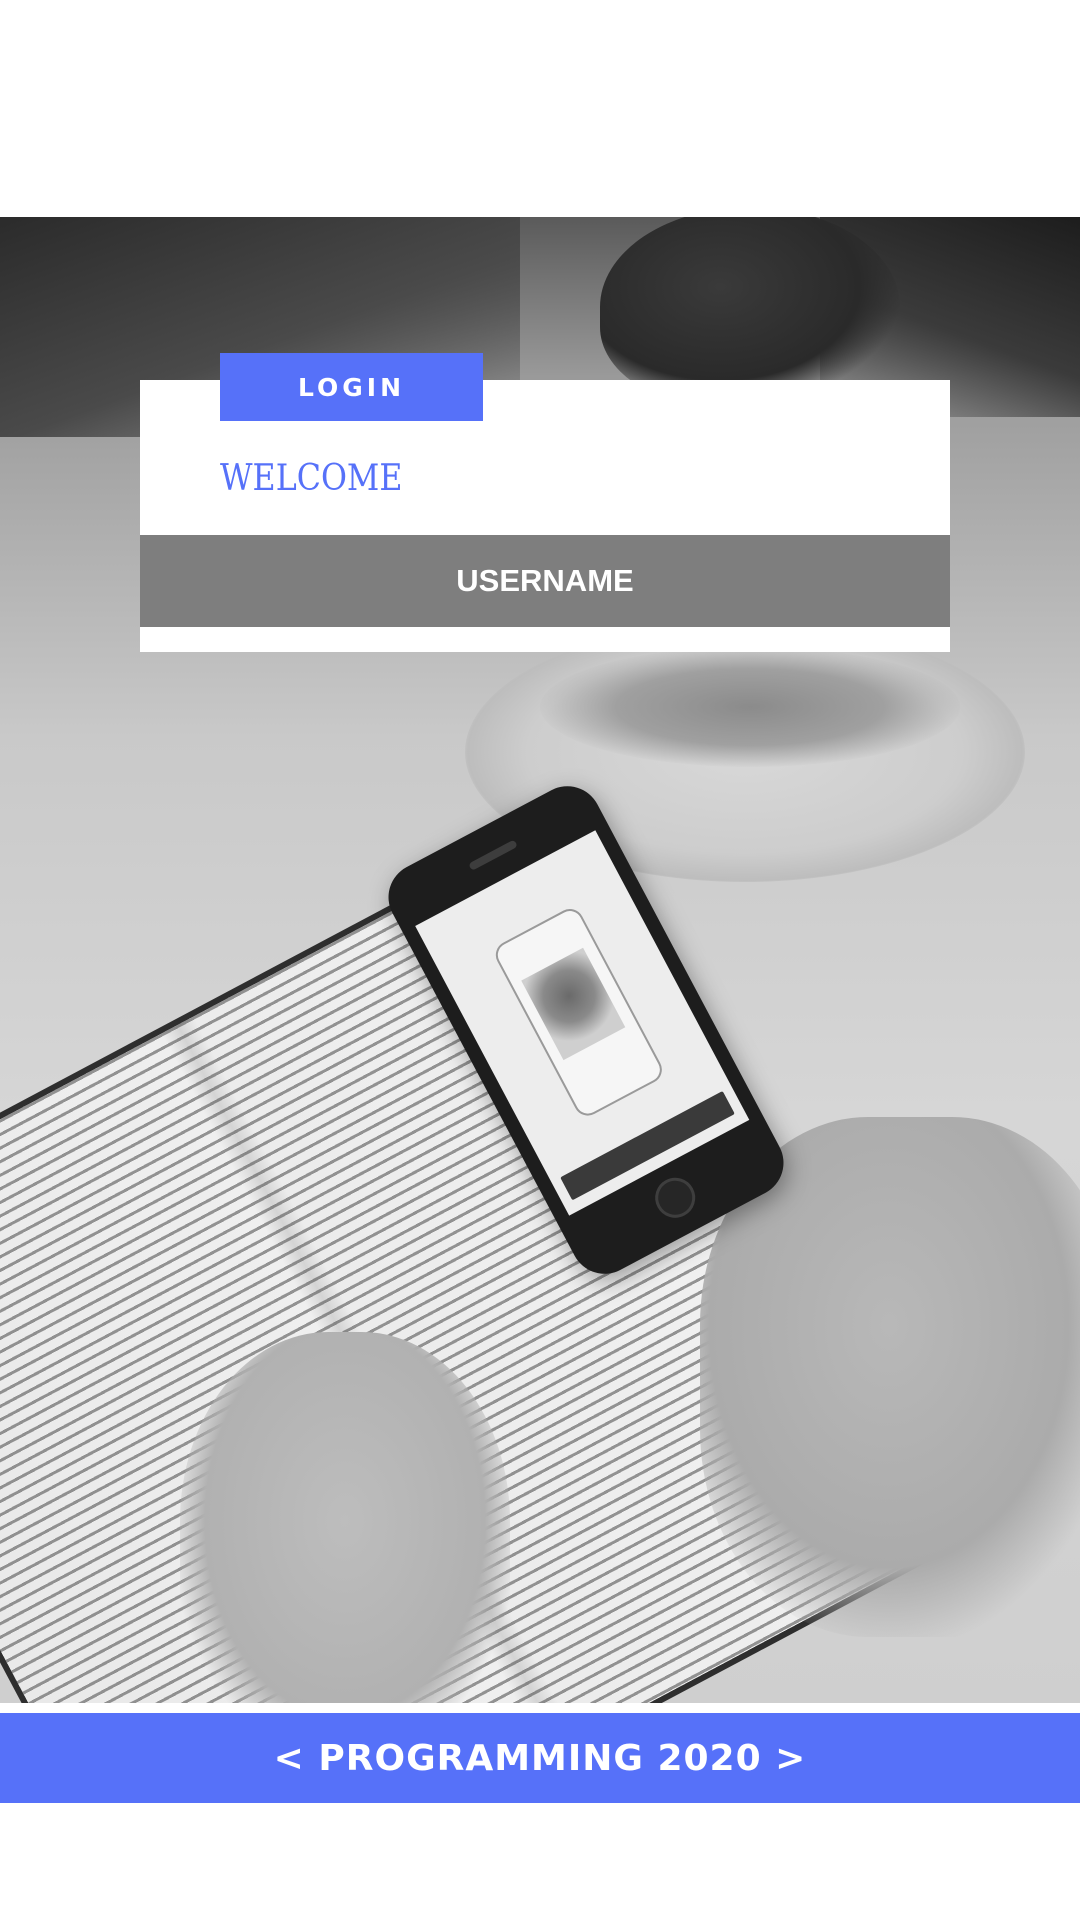  What do you see at coordinates (545, 581) in the screenshot?
I see `username-field: USERNAME` at bounding box center [545, 581].